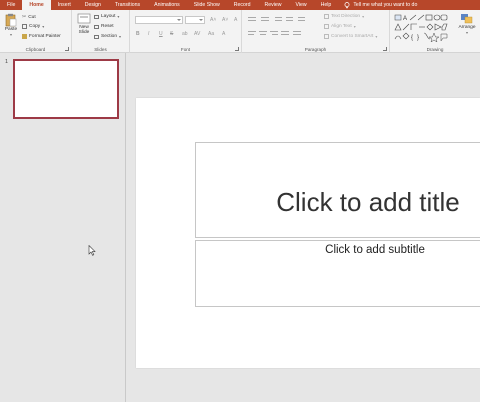 The height and width of the screenshot is (402, 480). Describe the element at coordinates (326, 16) in the screenshot. I see `text-direction-icon` at that location.